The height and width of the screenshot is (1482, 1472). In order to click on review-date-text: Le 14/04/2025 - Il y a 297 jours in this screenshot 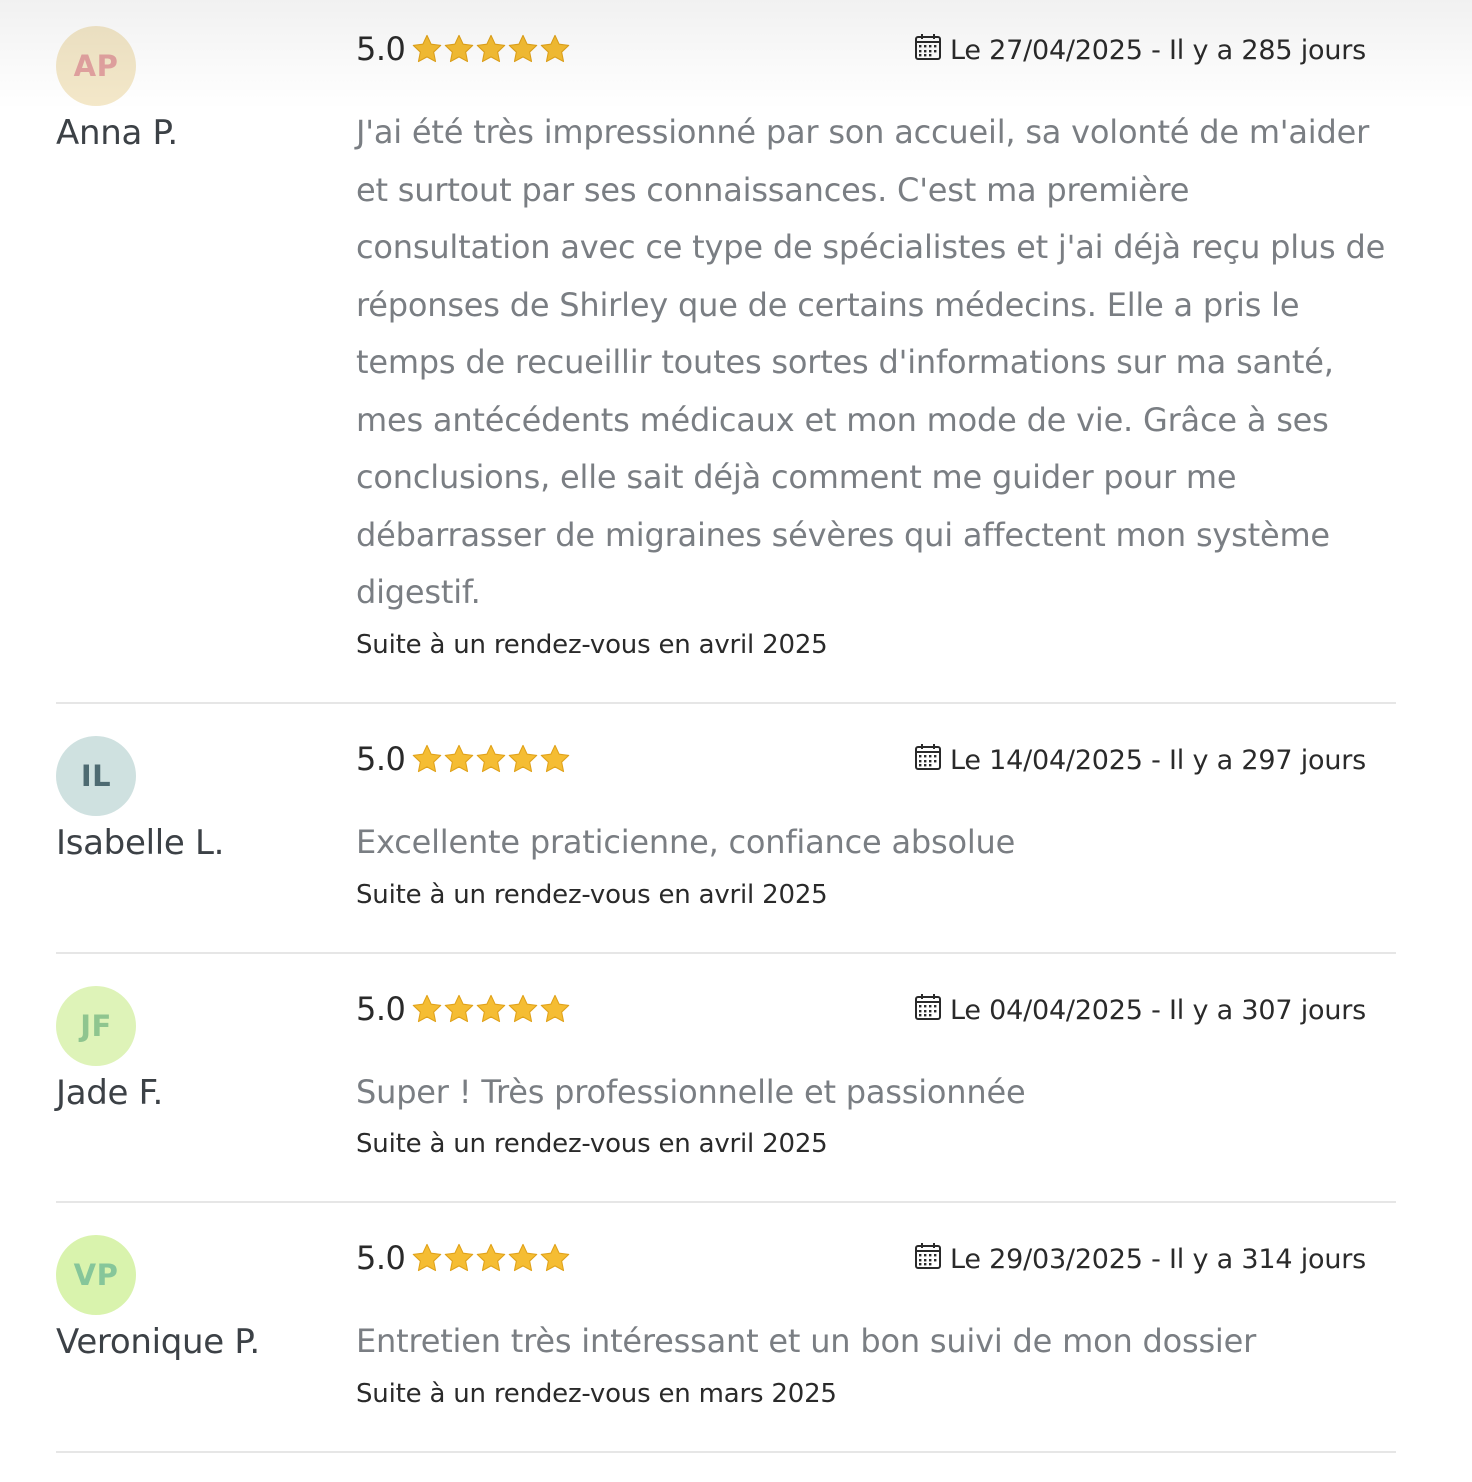, I will do `click(1157, 760)`.